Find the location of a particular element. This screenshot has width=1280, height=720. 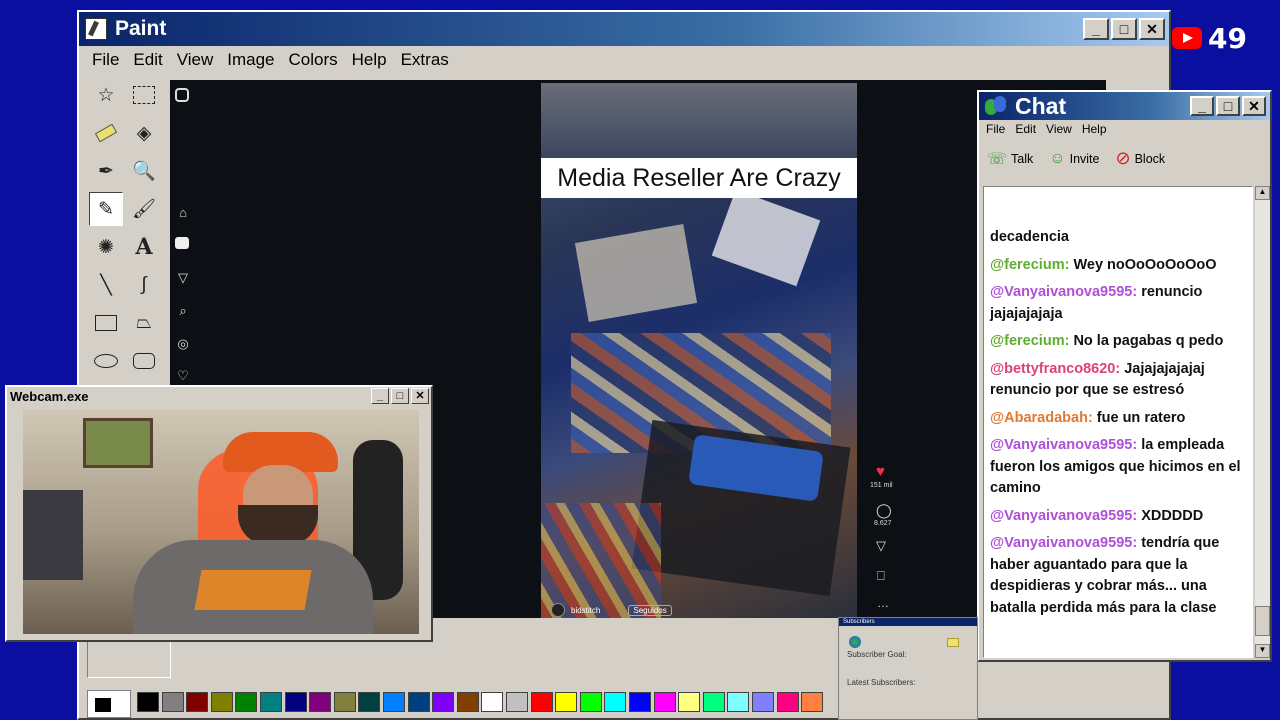

comment-icon: ◯ is located at coordinates (884, 510).